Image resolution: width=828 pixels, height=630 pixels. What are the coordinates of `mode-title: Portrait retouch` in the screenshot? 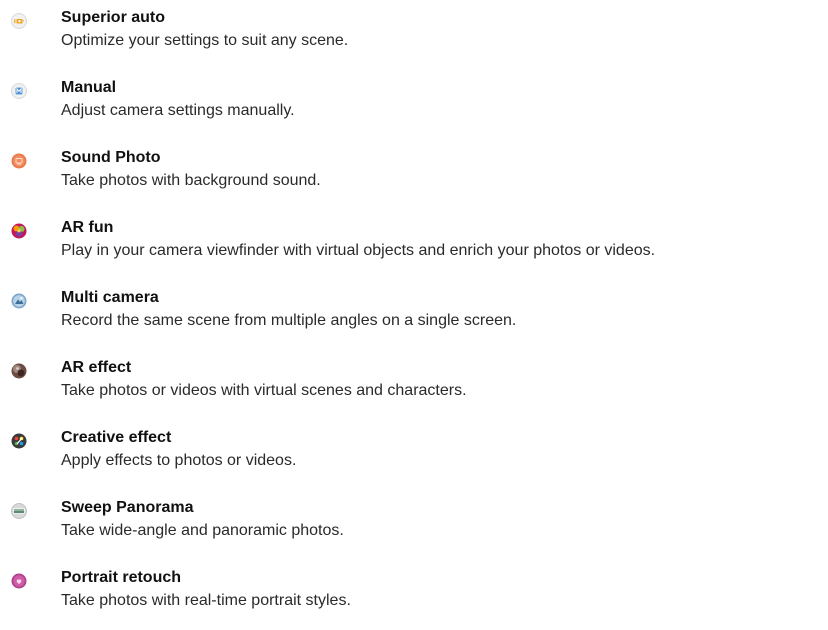 It's located at (121, 577).